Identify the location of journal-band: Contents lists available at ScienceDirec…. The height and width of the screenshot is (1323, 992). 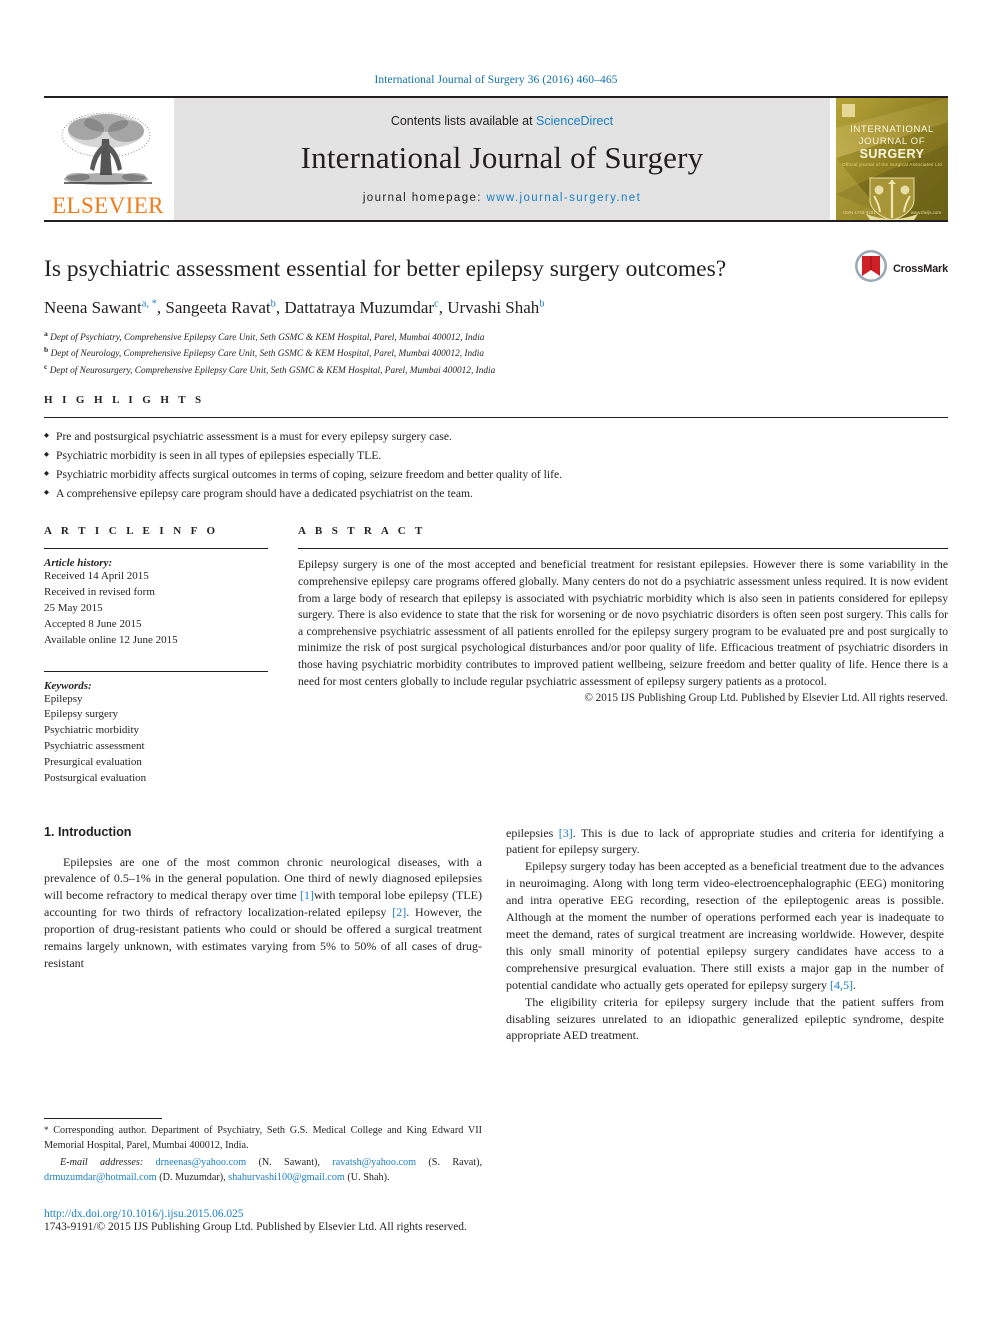
(502, 159).